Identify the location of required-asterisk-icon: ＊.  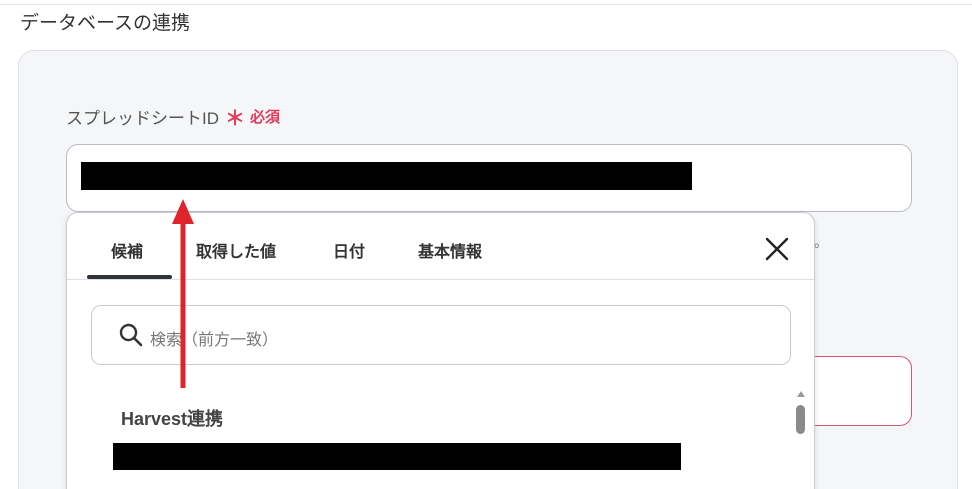
(235, 119).